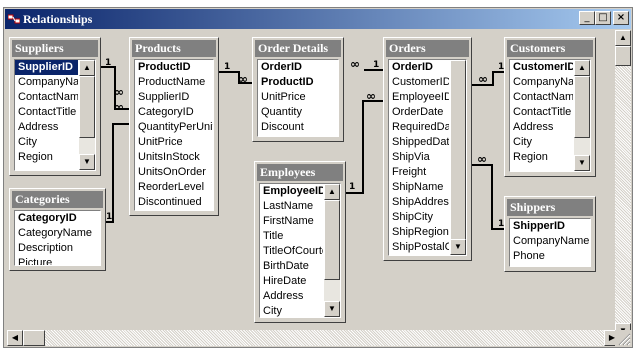  What do you see at coordinates (419, 172) in the screenshot?
I see `field-item: Freight` at bounding box center [419, 172].